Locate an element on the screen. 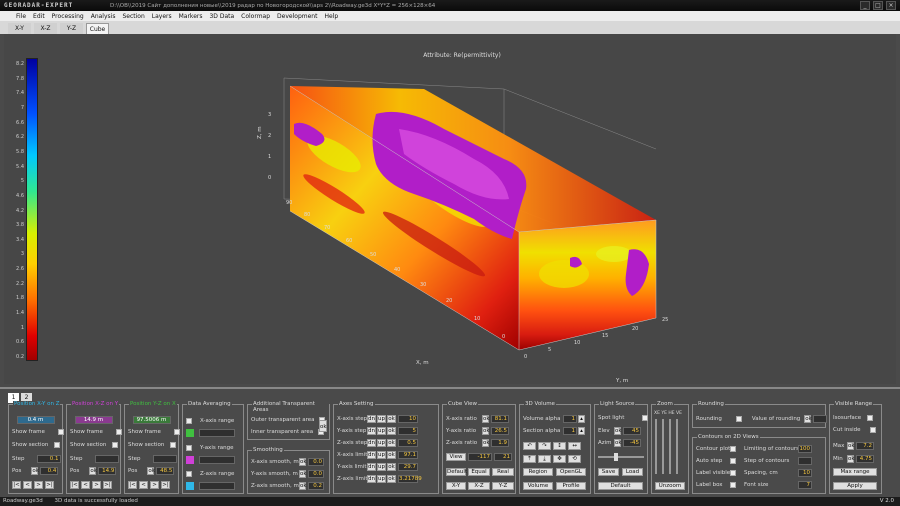 This screenshot has width=900, height=506. reset-button: ⟲ is located at coordinates (574, 459).